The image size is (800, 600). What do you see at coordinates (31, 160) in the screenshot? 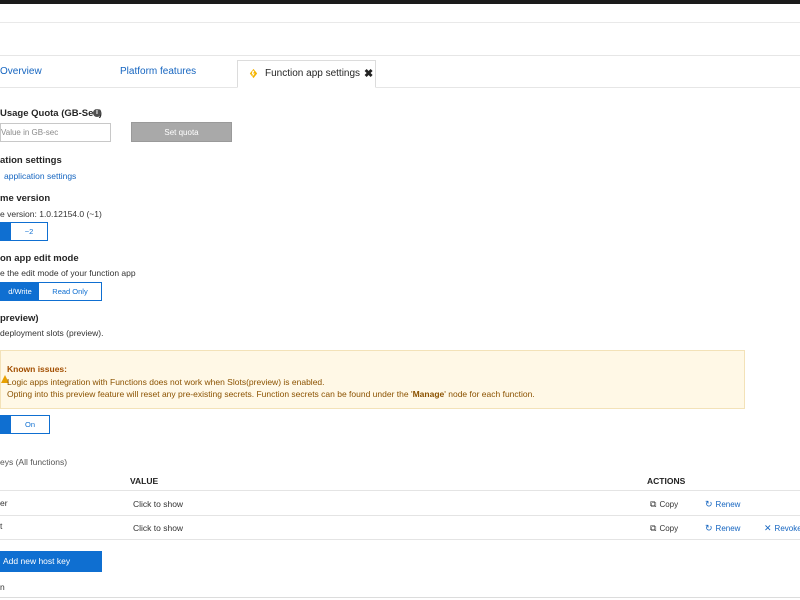
I see `app-settings-heading: ation settings` at bounding box center [31, 160].